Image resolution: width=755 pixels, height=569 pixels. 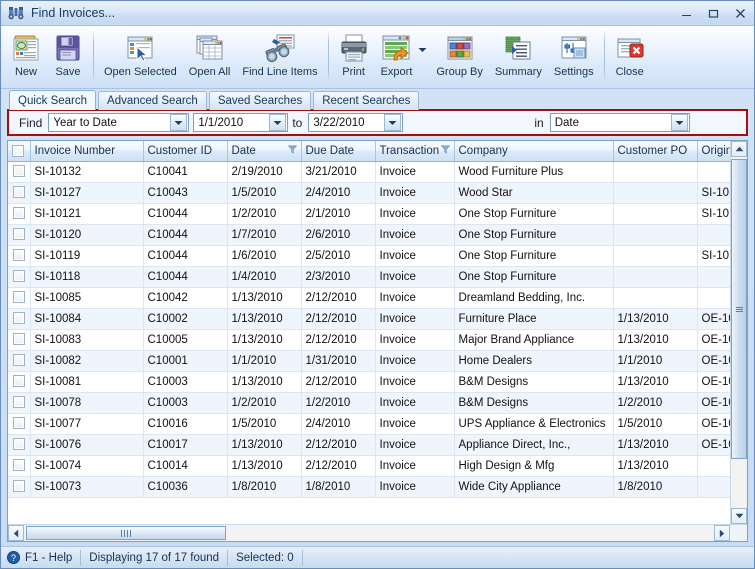 I want to click on column-header-date: Date, so click(x=264, y=151).